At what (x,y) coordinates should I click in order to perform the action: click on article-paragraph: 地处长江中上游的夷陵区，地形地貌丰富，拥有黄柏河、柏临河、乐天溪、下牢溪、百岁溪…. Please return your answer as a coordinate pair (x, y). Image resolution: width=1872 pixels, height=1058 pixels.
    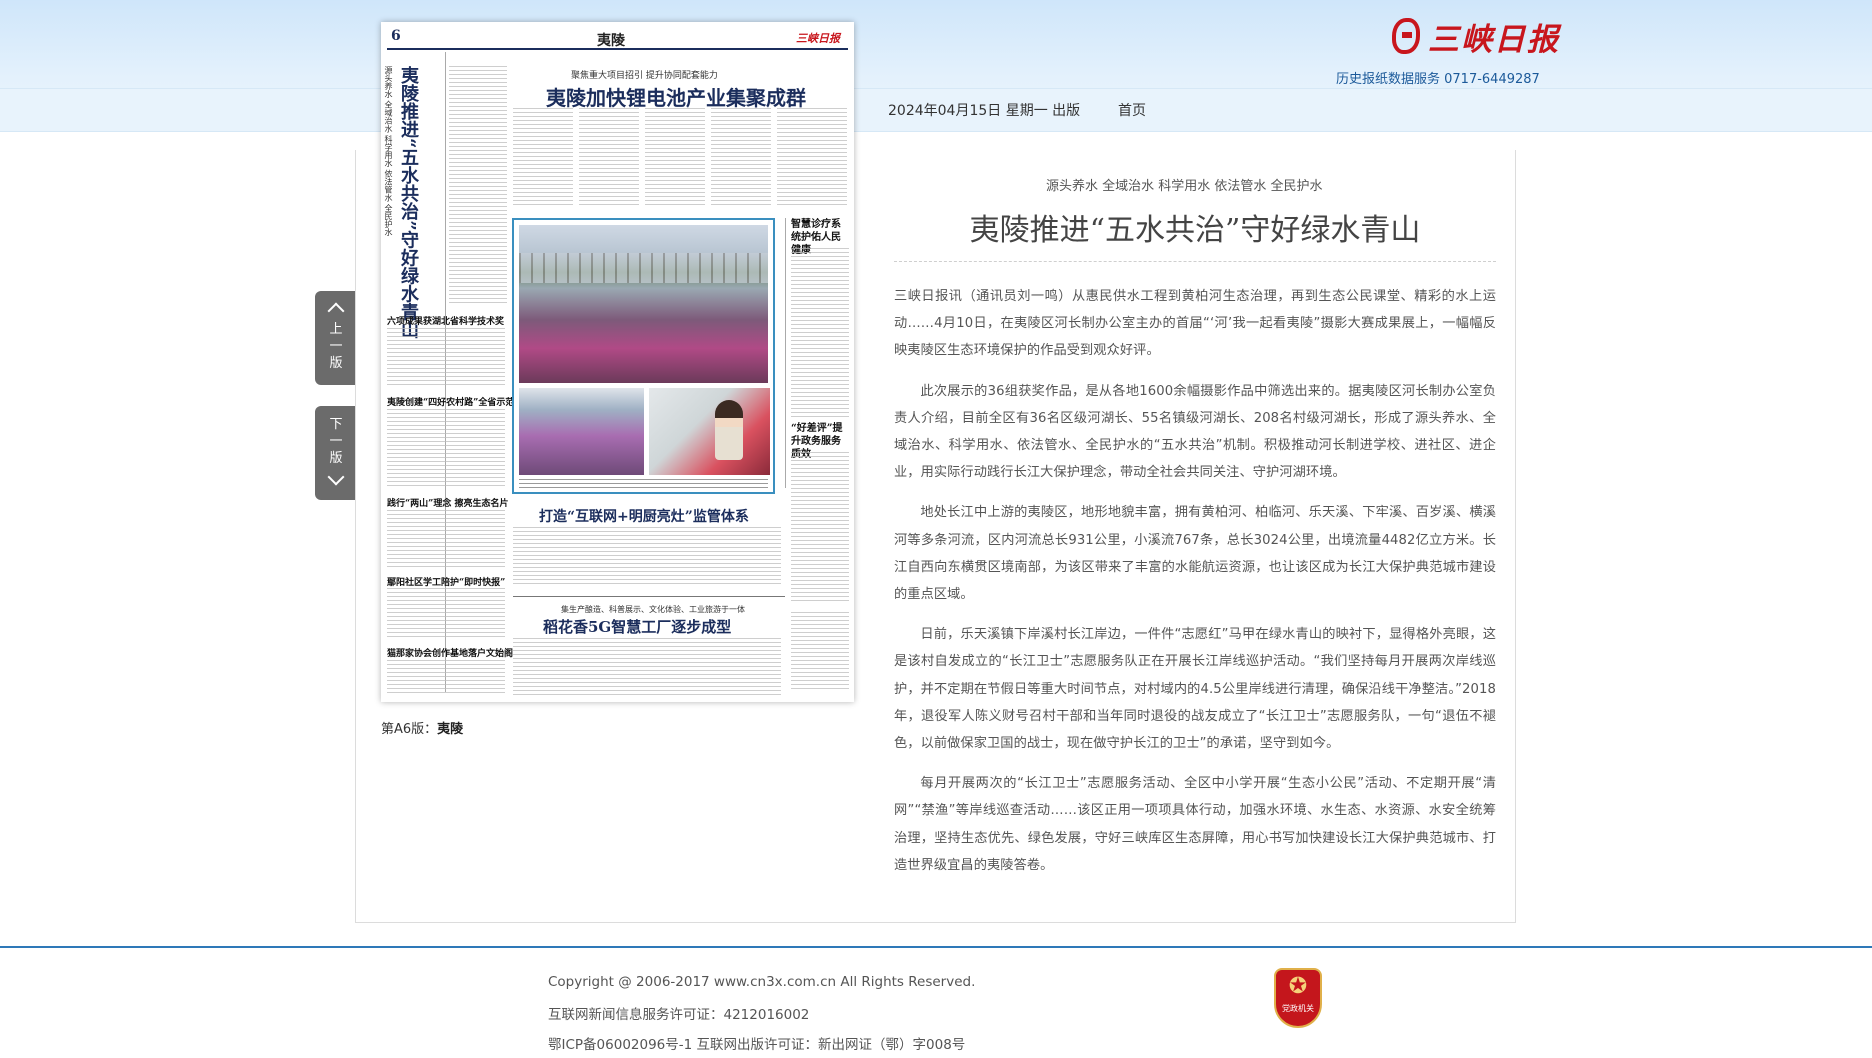
    Looking at the image, I should click on (1195, 554).